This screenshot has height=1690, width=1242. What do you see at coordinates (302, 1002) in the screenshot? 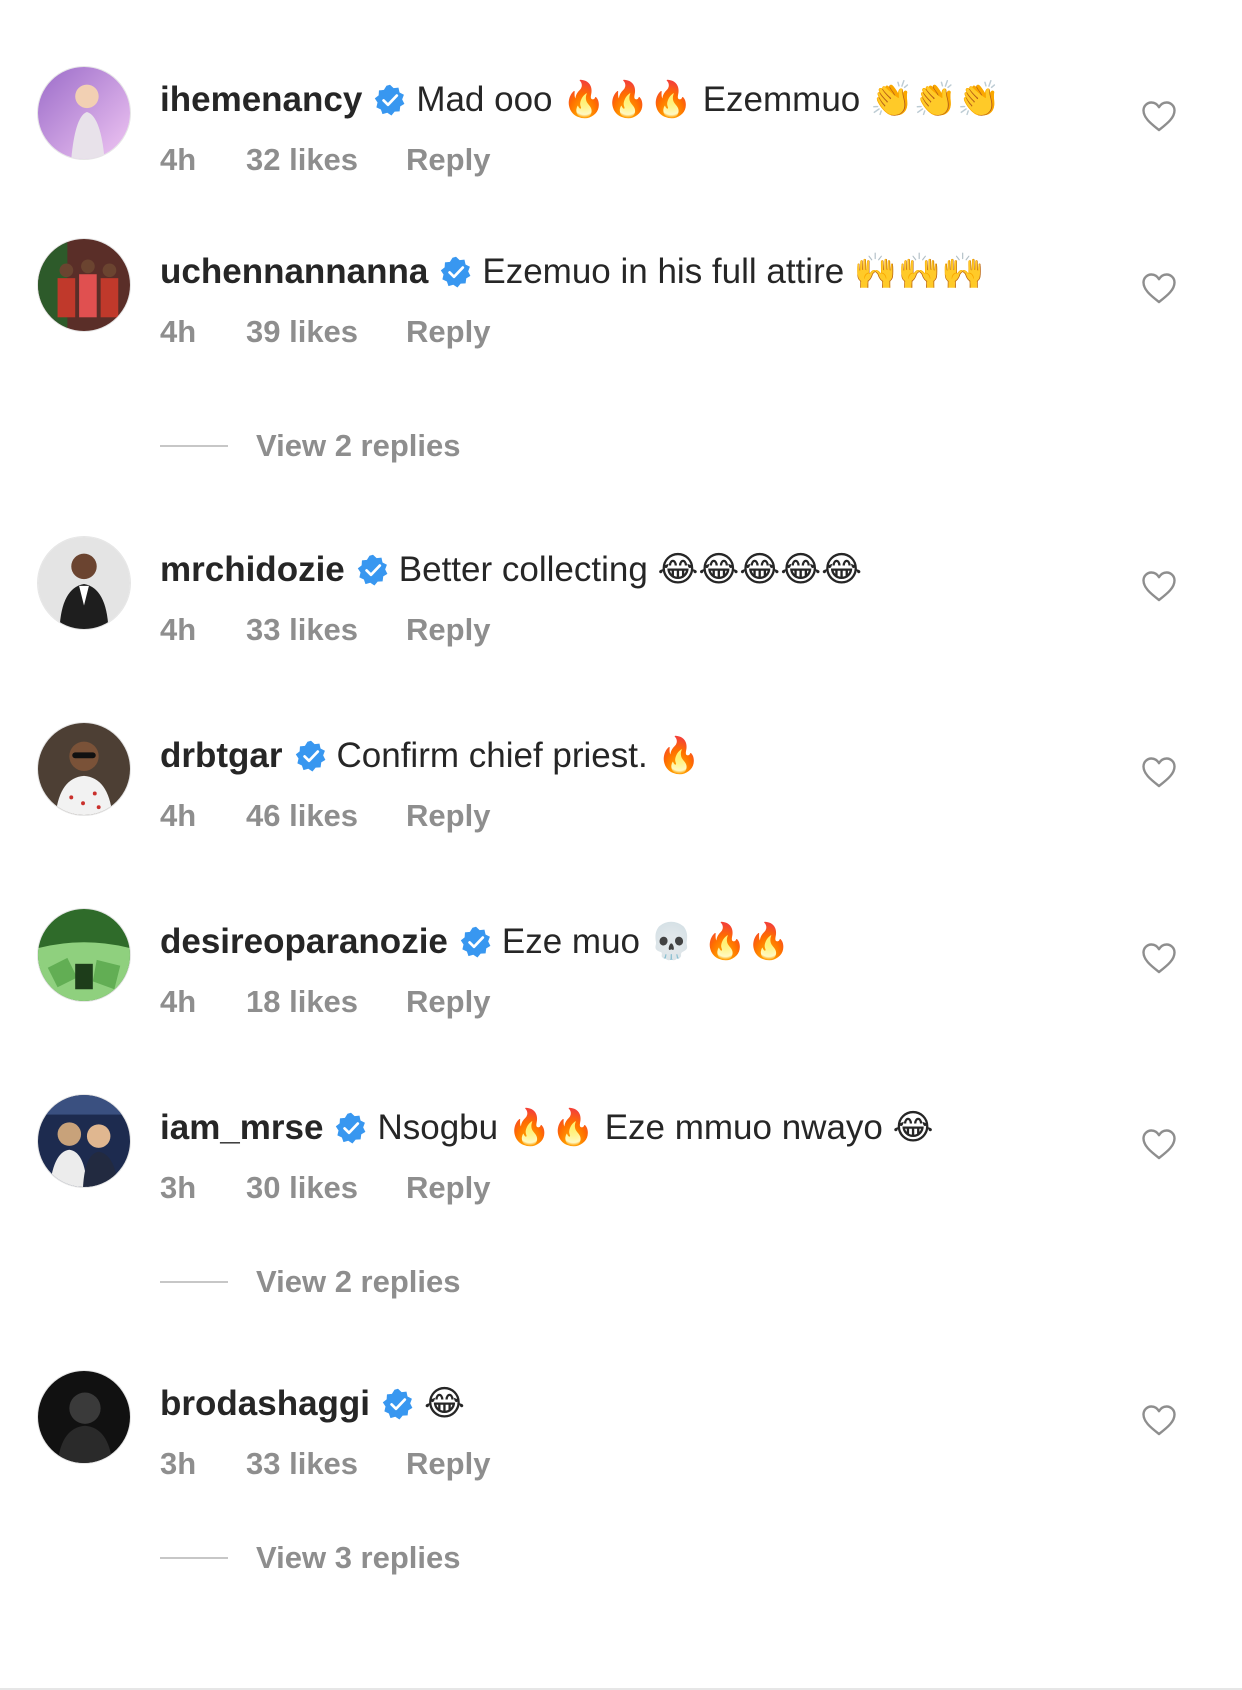
I see `comment-likes-count: 18 likes` at bounding box center [302, 1002].